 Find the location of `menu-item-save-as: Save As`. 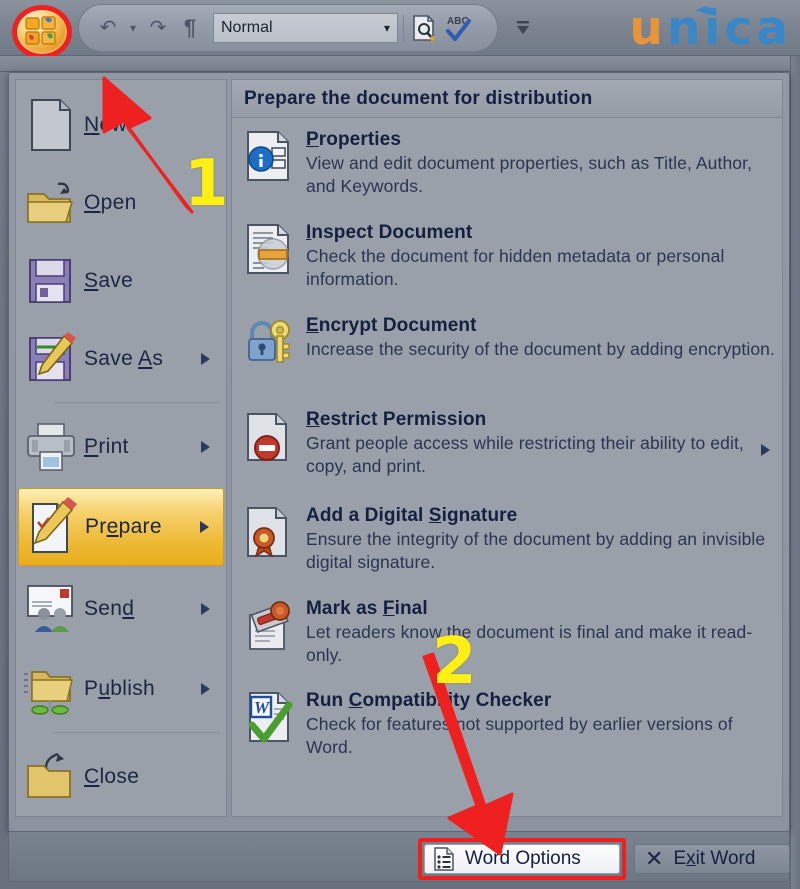

menu-item-save-as: Save As is located at coordinates (121, 359).